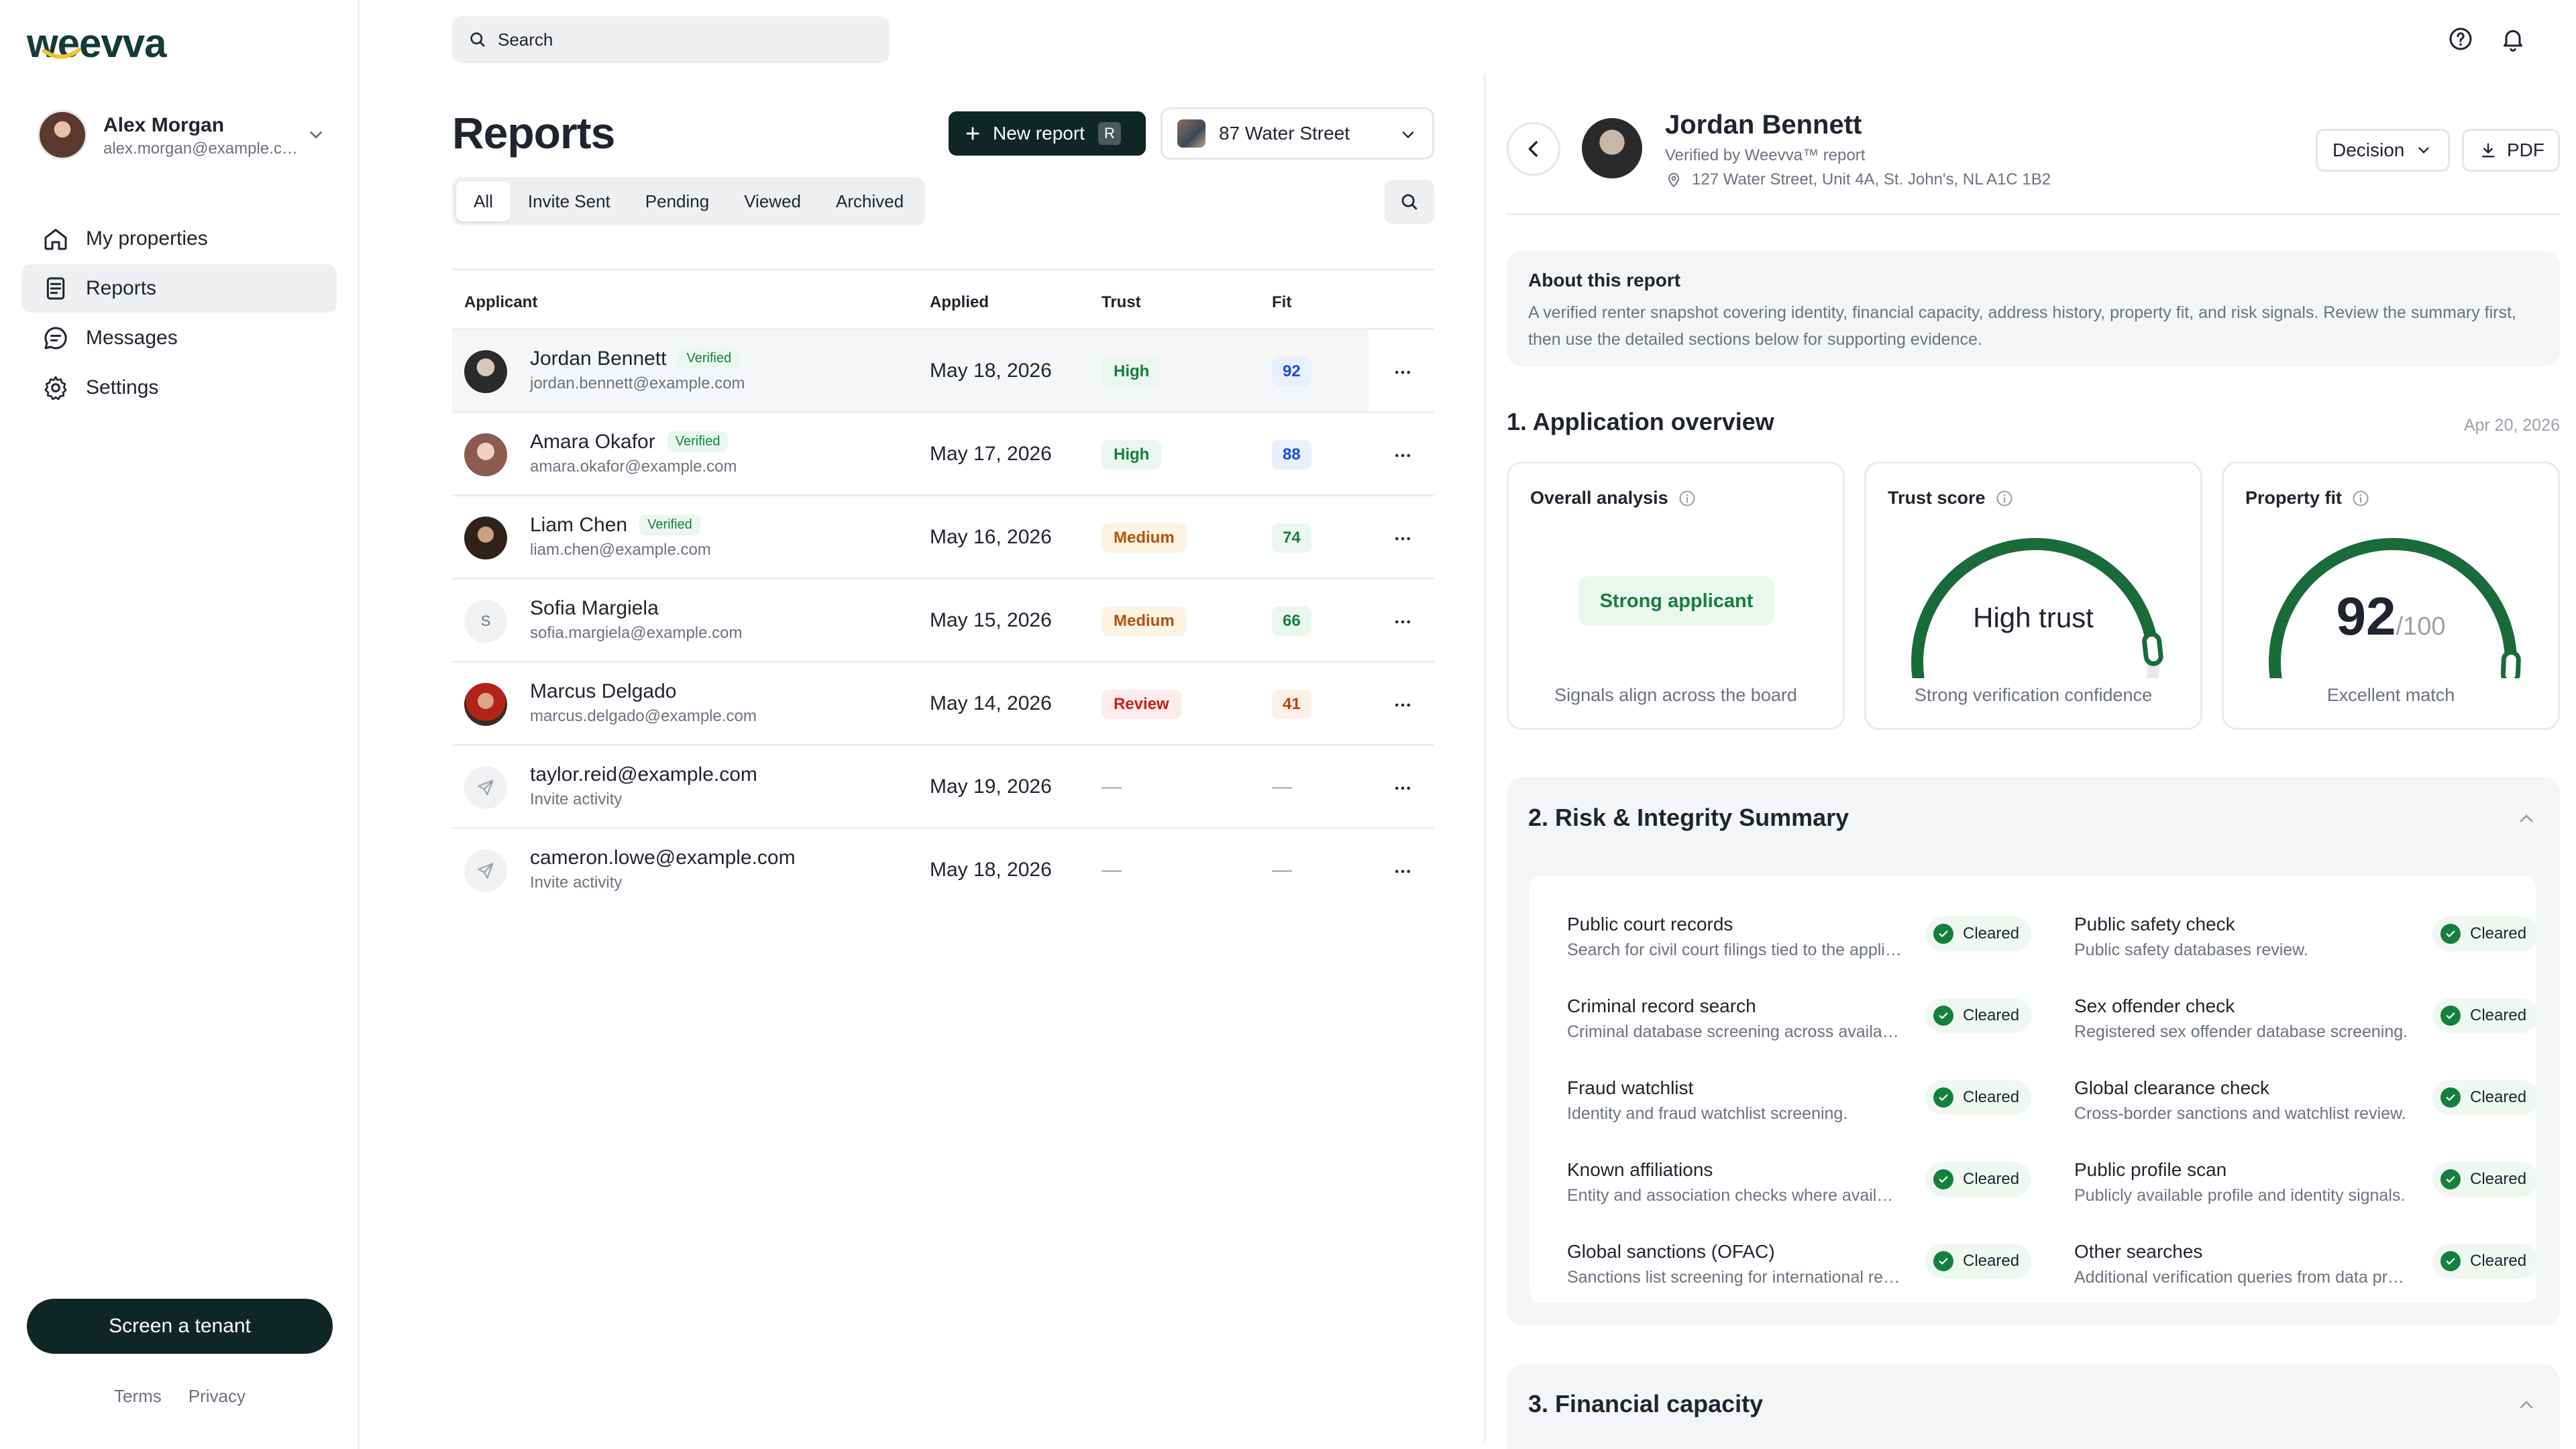 The image size is (2576, 1449). What do you see at coordinates (179, 388) in the screenshot?
I see `sidebar-item-settings: Settings` at bounding box center [179, 388].